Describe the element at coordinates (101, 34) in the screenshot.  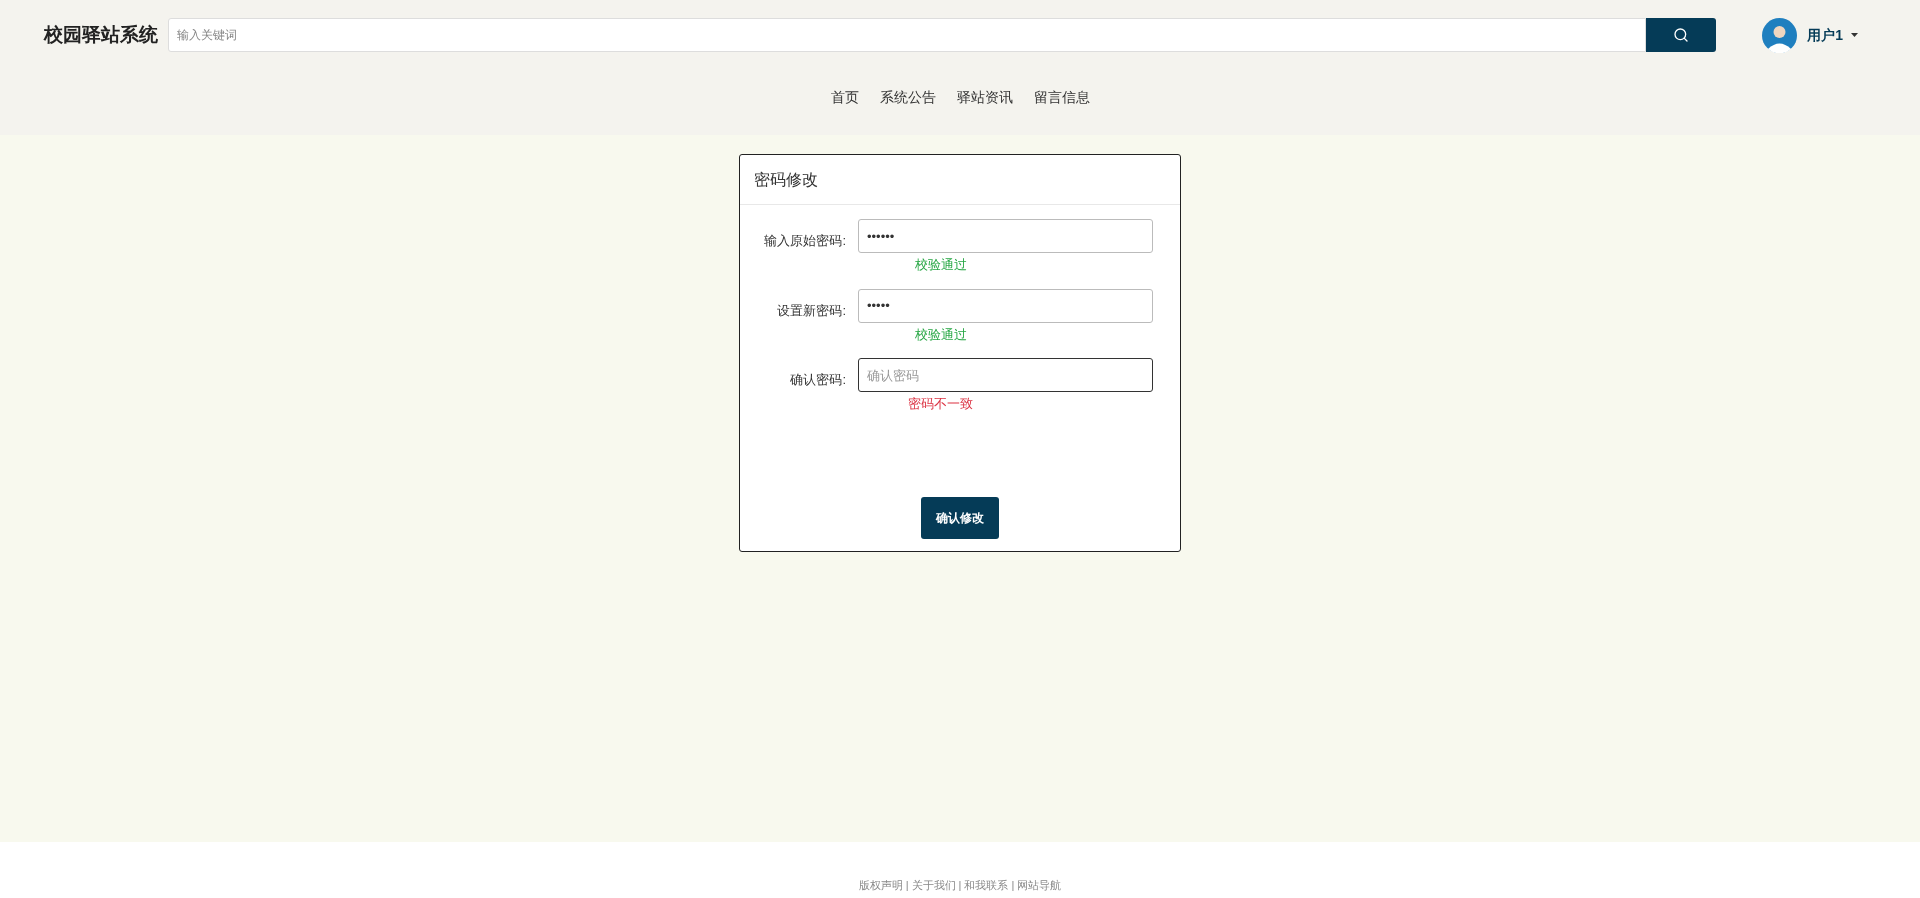
I see `site-logo: 校园驿站系统` at that location.